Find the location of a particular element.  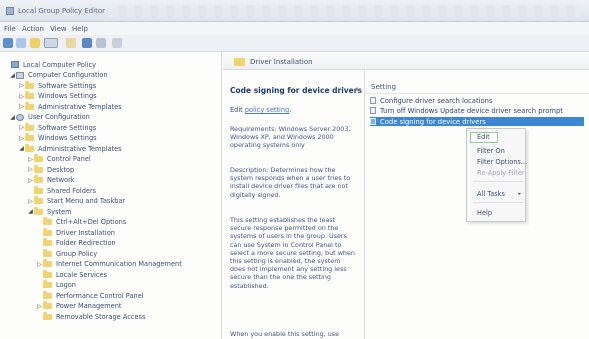

title-bar: Local Group Policy Editor is located at coordinates (294, 11).